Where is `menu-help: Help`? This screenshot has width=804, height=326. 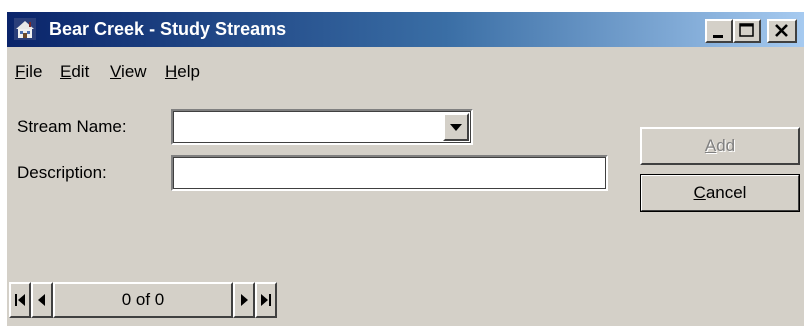 menu-help: Help is located at coordinates (182, 72).